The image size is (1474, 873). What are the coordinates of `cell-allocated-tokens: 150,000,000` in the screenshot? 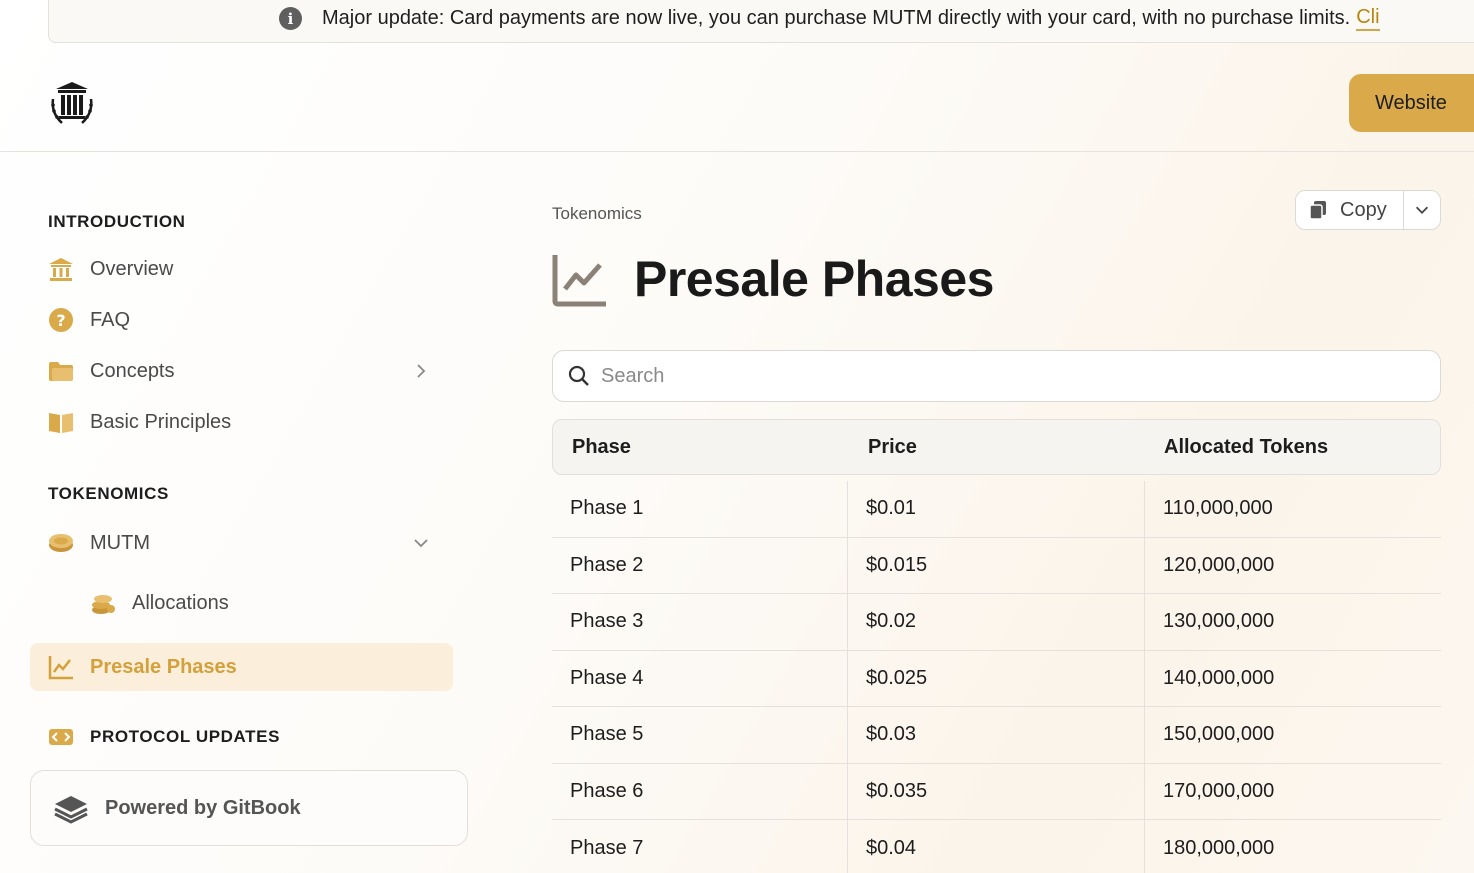 It's located at (1219, 734).